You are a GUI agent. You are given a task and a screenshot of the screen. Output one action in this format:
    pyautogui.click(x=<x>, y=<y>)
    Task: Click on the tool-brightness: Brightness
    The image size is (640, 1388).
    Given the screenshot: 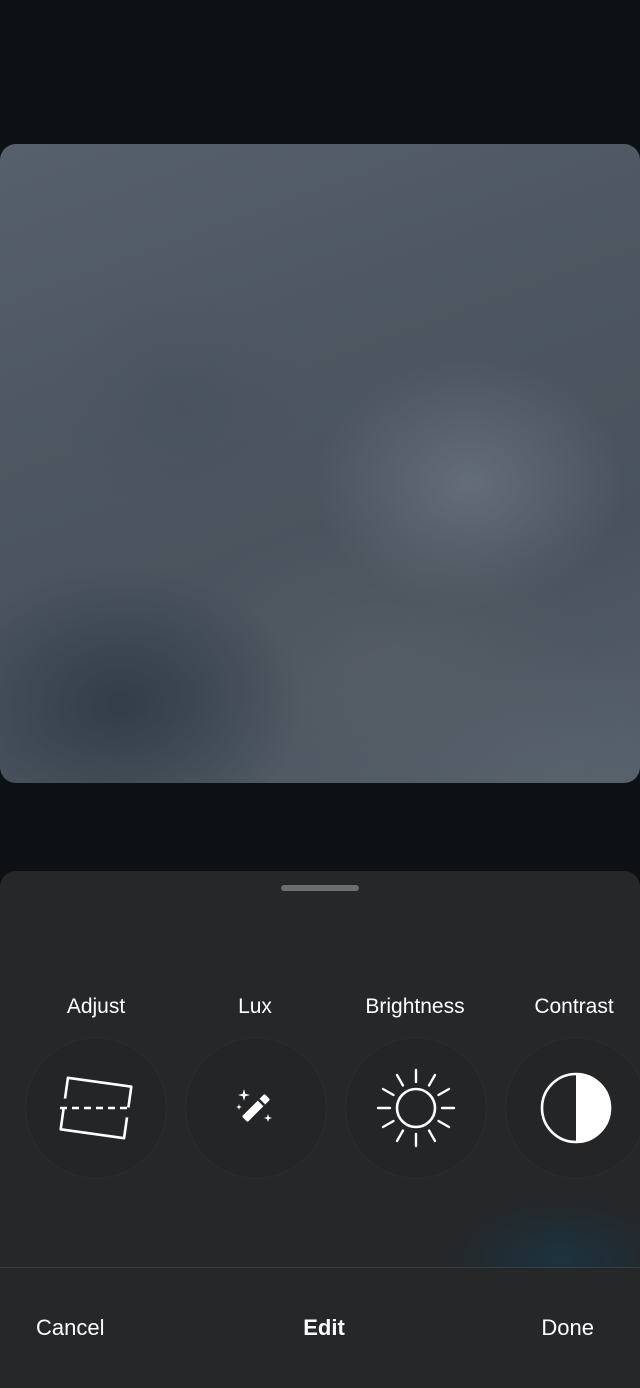 What is the action you would take?
    pyautogui.click(x=403, y=1069)
    